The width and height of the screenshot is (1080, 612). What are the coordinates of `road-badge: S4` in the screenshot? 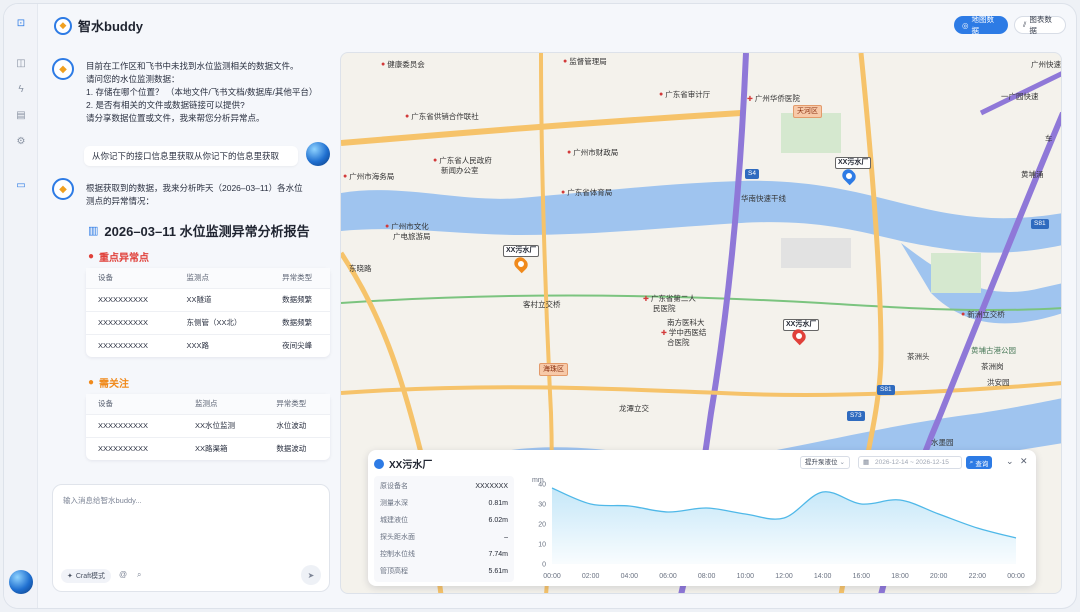 It's located at (752, 174).